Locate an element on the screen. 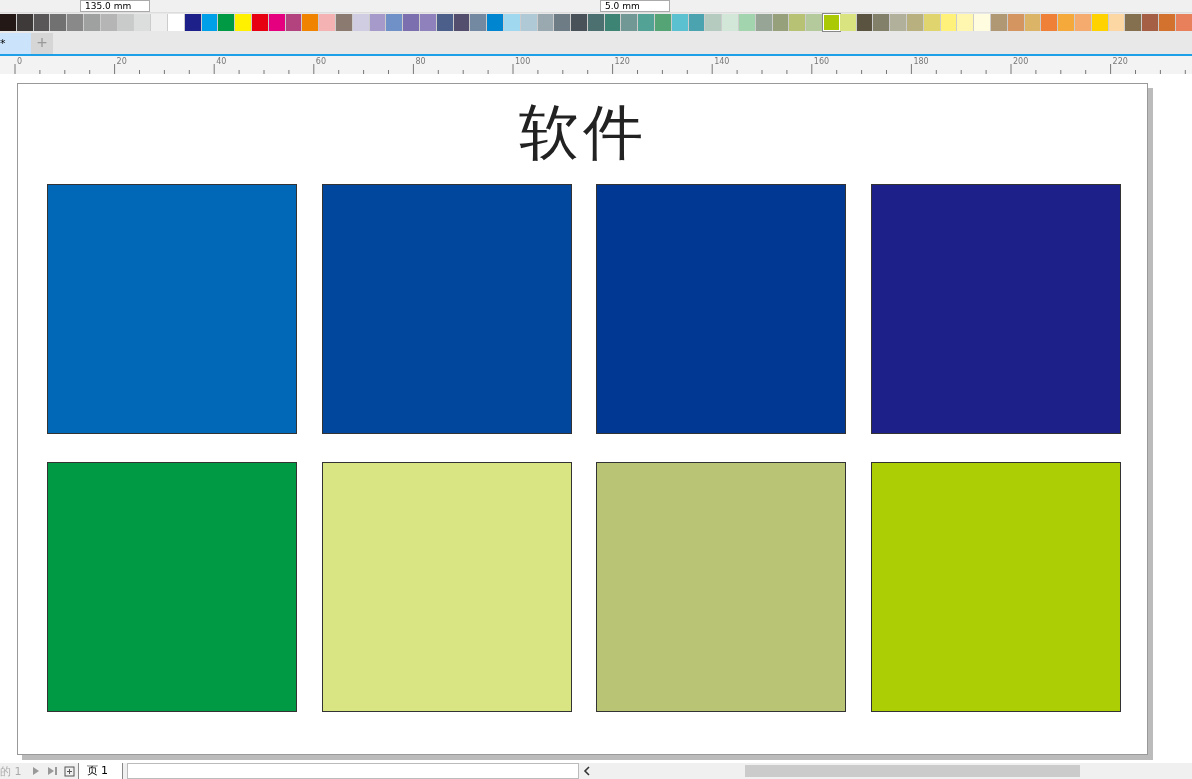 This screenshot has width=1192, height=779. page-tab: 页 1 is located at coordinates (100, 771).